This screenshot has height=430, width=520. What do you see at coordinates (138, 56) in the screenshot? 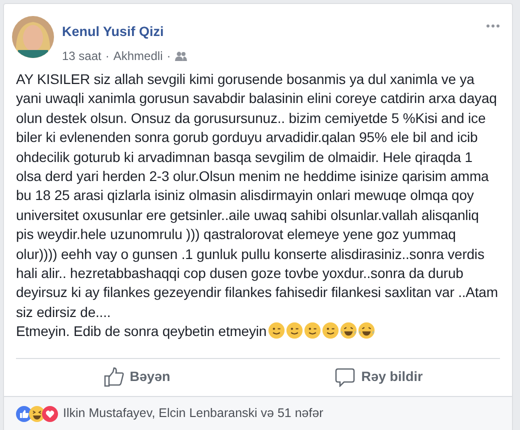
I see `post-location: Akhmedli` at bounding box center [138, 56].